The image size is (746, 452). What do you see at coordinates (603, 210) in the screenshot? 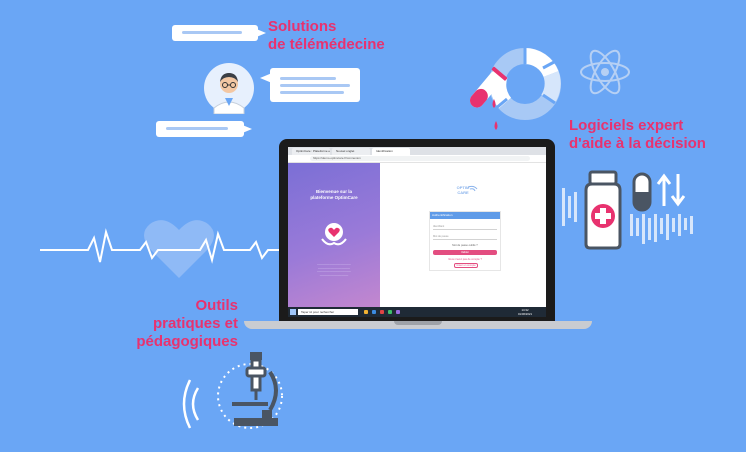
I see `medicine-bottle-icon` at bounding box center [603, 210].